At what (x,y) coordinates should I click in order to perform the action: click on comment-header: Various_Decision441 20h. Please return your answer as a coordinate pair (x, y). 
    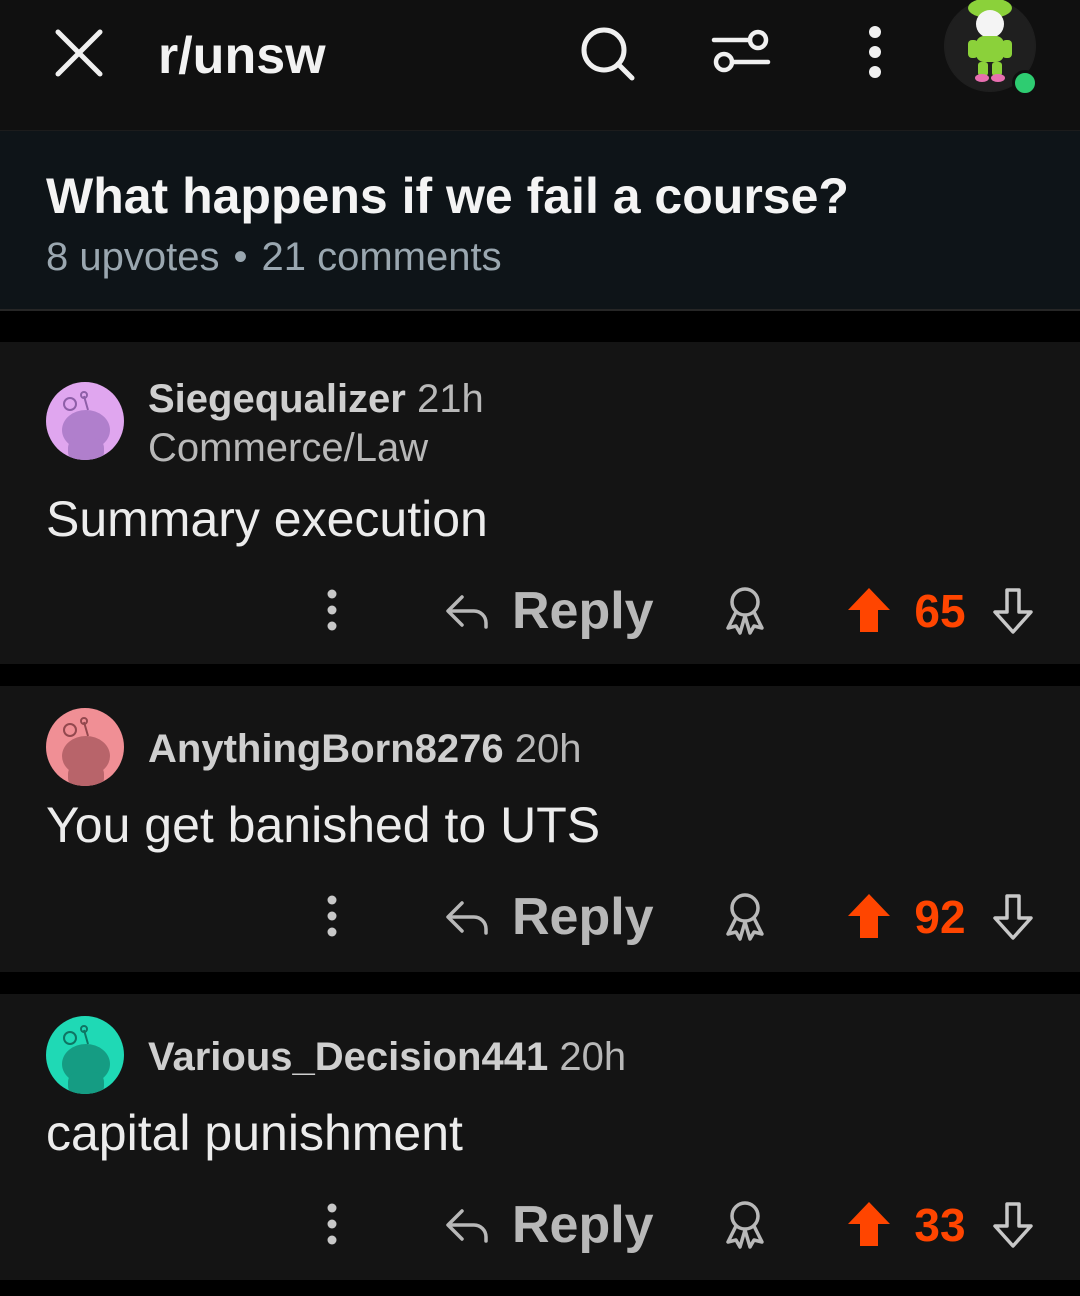
    Looking at the image, I should click on (387, 1057).